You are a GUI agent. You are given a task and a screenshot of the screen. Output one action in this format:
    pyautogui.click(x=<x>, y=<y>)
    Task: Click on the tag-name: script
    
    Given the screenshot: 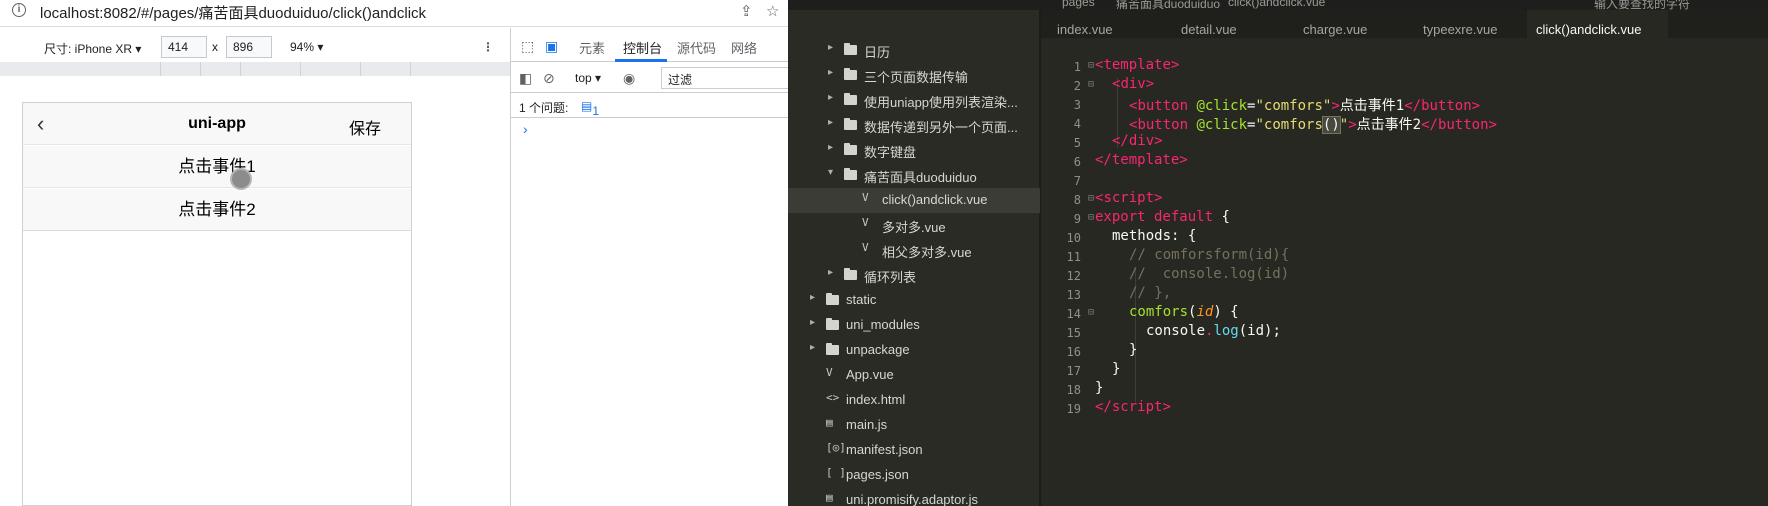 What is the action you would take?
    pyautogui.click(x=1129, y=198)
    